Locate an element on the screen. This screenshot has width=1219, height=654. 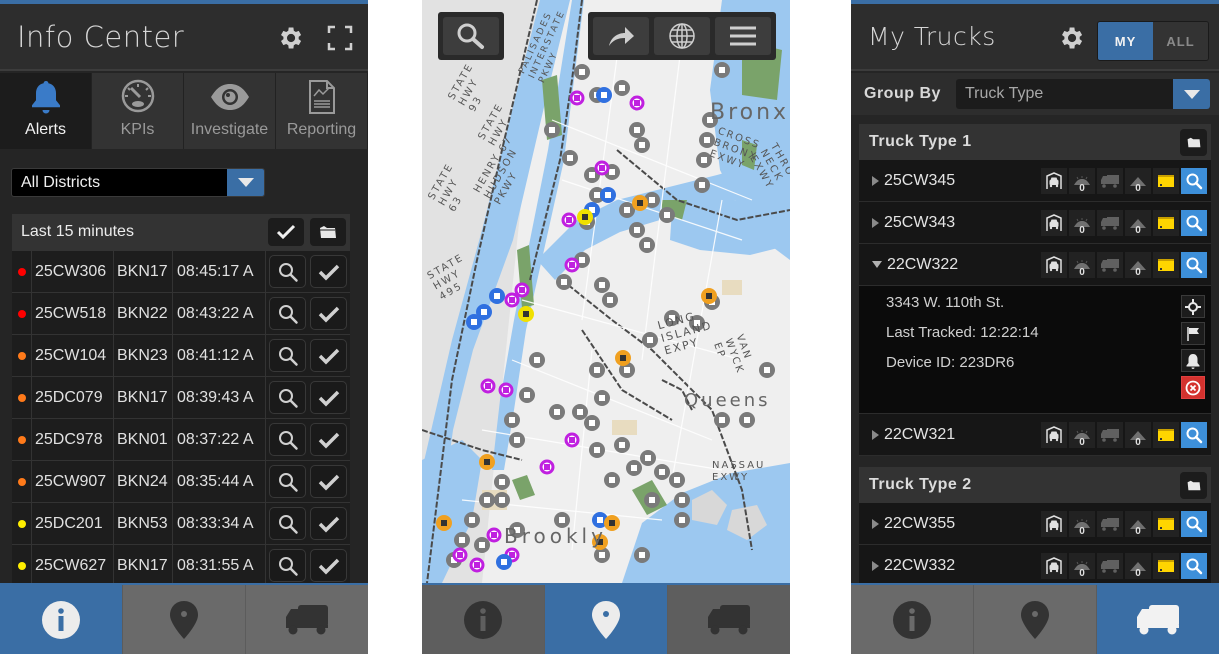
group-collapse-button is located at coordinates (1193, 485).